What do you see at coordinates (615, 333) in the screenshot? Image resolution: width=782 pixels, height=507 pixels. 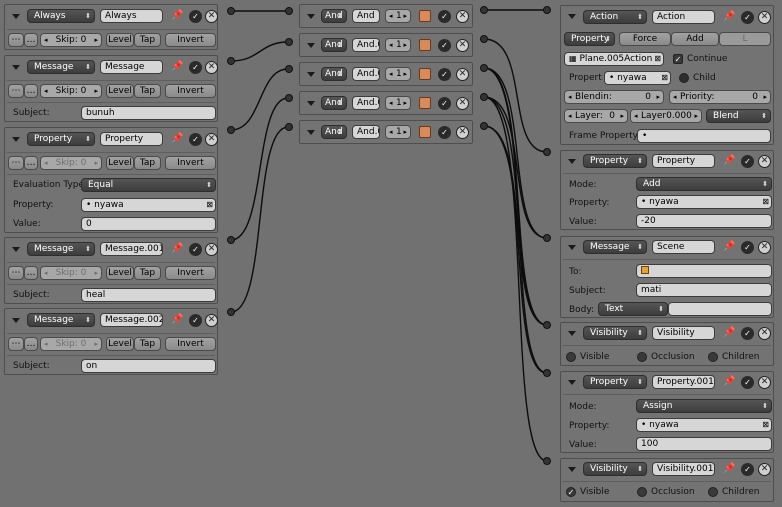 I see `actuator-type-select: Visibility ⬍` at bounding box center [615, 333].